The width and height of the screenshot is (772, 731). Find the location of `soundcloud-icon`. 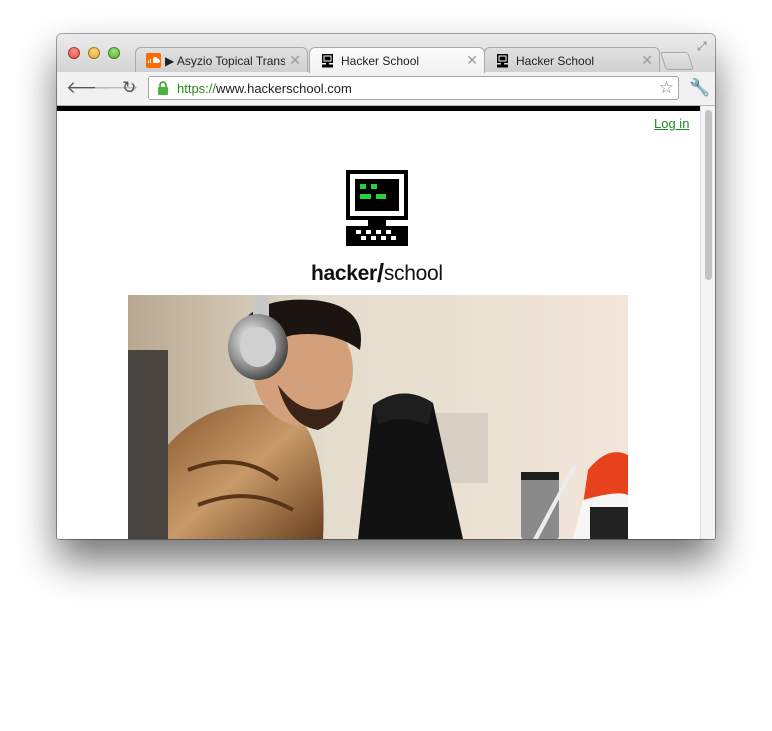

soundcloud-icon is located at coordinates (153, 60).